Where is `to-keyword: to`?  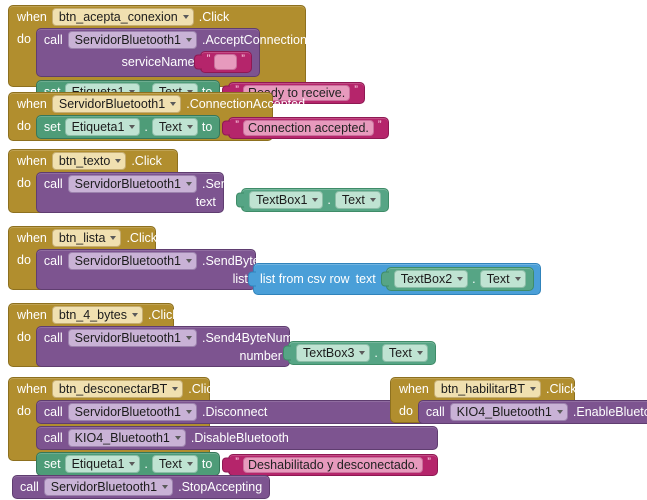 to-keyword: to is located at coordinates (207, 464).